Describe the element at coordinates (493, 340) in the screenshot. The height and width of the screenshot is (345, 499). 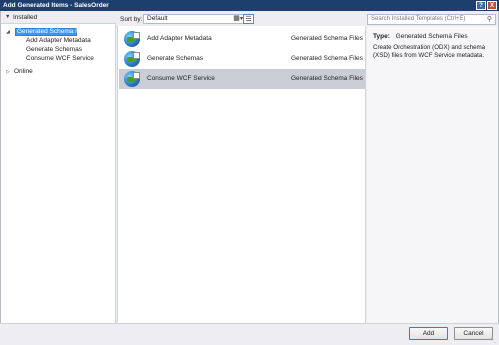
I see `resize-grip-icon: ⋱` at that location.